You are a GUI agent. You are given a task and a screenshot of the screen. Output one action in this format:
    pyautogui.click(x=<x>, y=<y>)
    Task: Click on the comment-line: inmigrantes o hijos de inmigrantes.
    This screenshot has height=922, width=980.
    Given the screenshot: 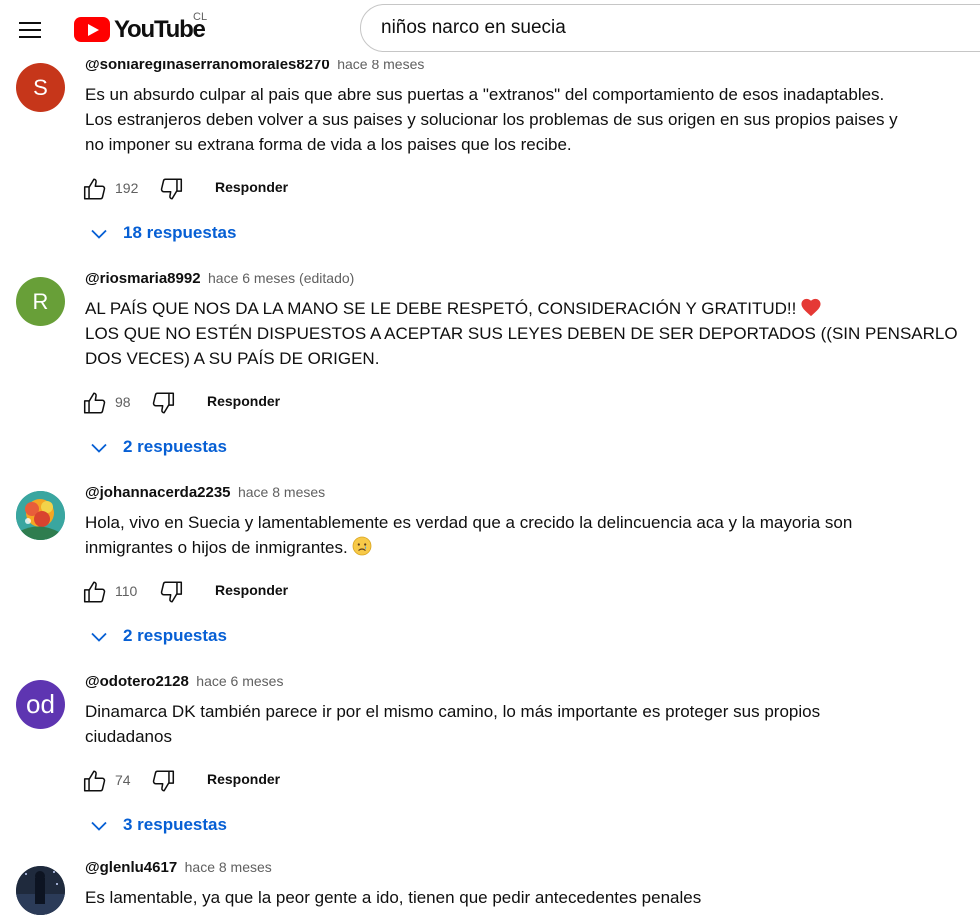 What is the action you would take?
    pyautogui.click(x=510, y=547)
    